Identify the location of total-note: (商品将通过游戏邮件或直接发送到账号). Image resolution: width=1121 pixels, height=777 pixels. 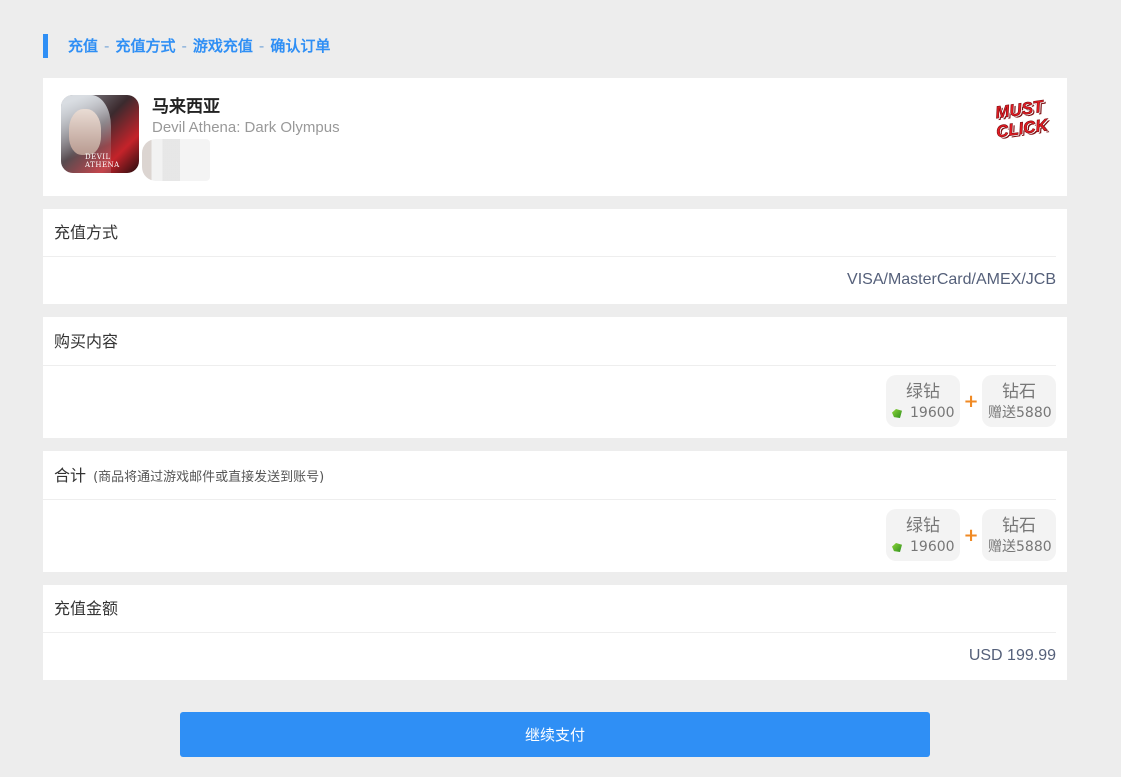
(209, 477).